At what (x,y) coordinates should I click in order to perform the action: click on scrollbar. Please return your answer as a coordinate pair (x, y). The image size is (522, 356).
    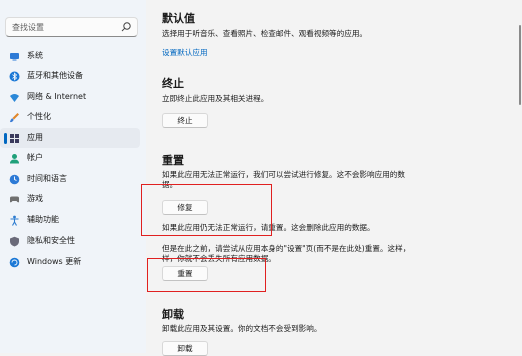
    Looking at the image, I should click on (520, 65).